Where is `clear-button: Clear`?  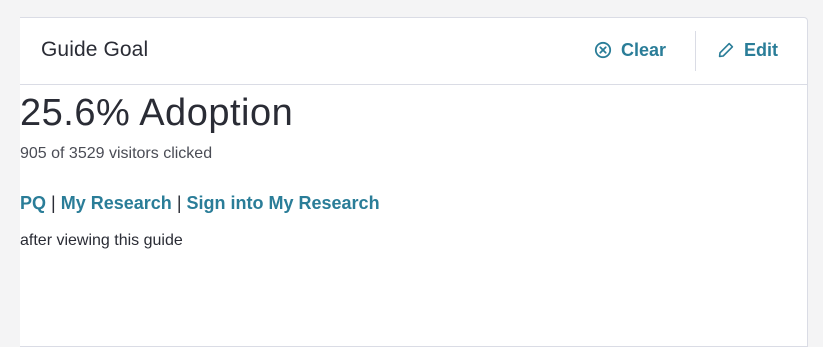
clear-button: Clear is located at coordinates (630, 50).